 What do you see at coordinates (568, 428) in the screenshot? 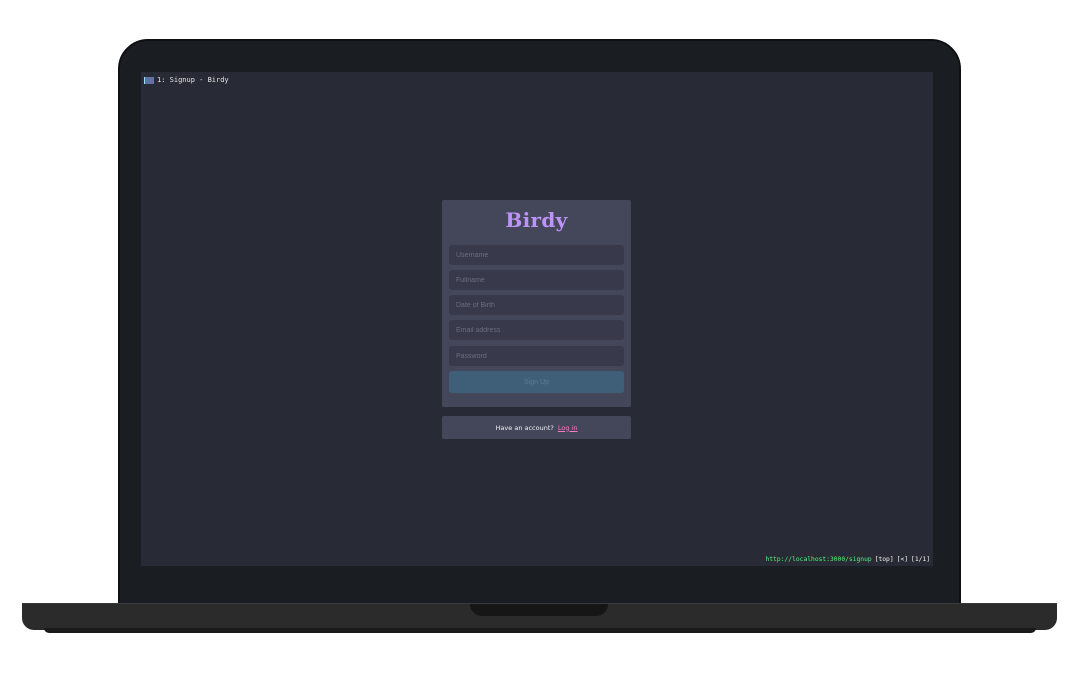
I see `log-in-link: Log in` at bounding box center [568, 428].